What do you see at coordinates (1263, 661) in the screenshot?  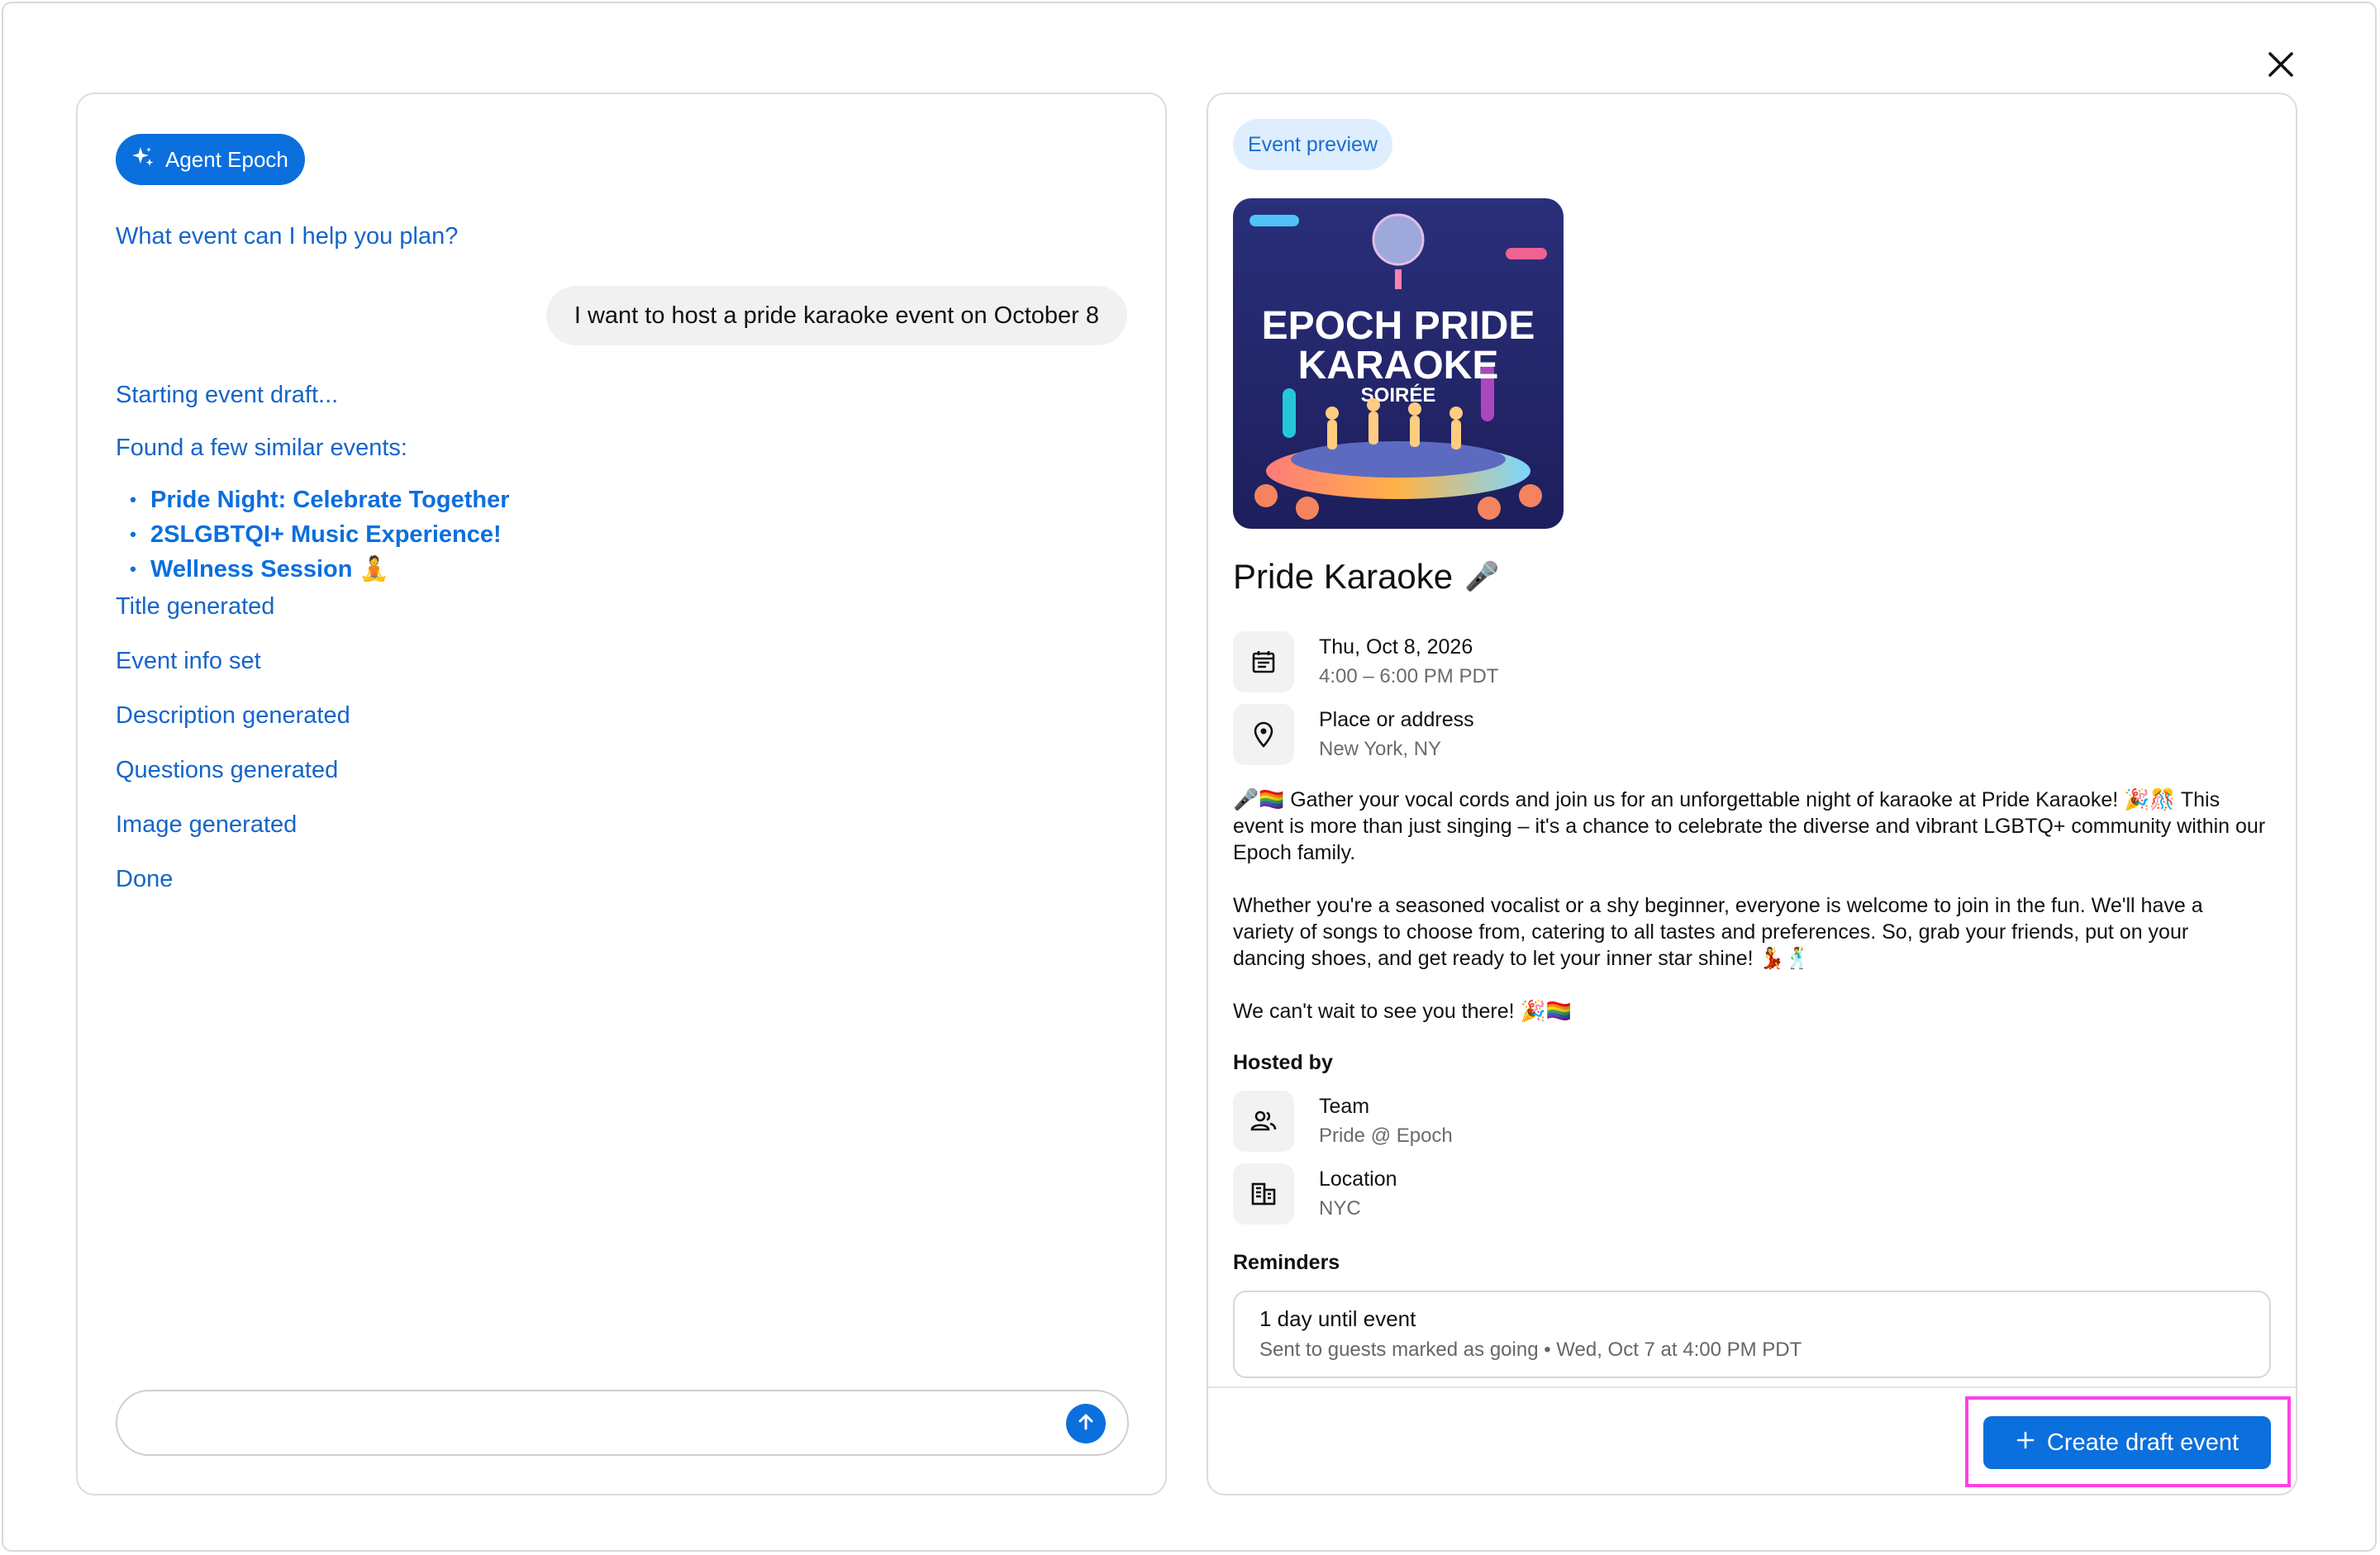 I see `calendar-icon` at bounding box center [1263, 661].